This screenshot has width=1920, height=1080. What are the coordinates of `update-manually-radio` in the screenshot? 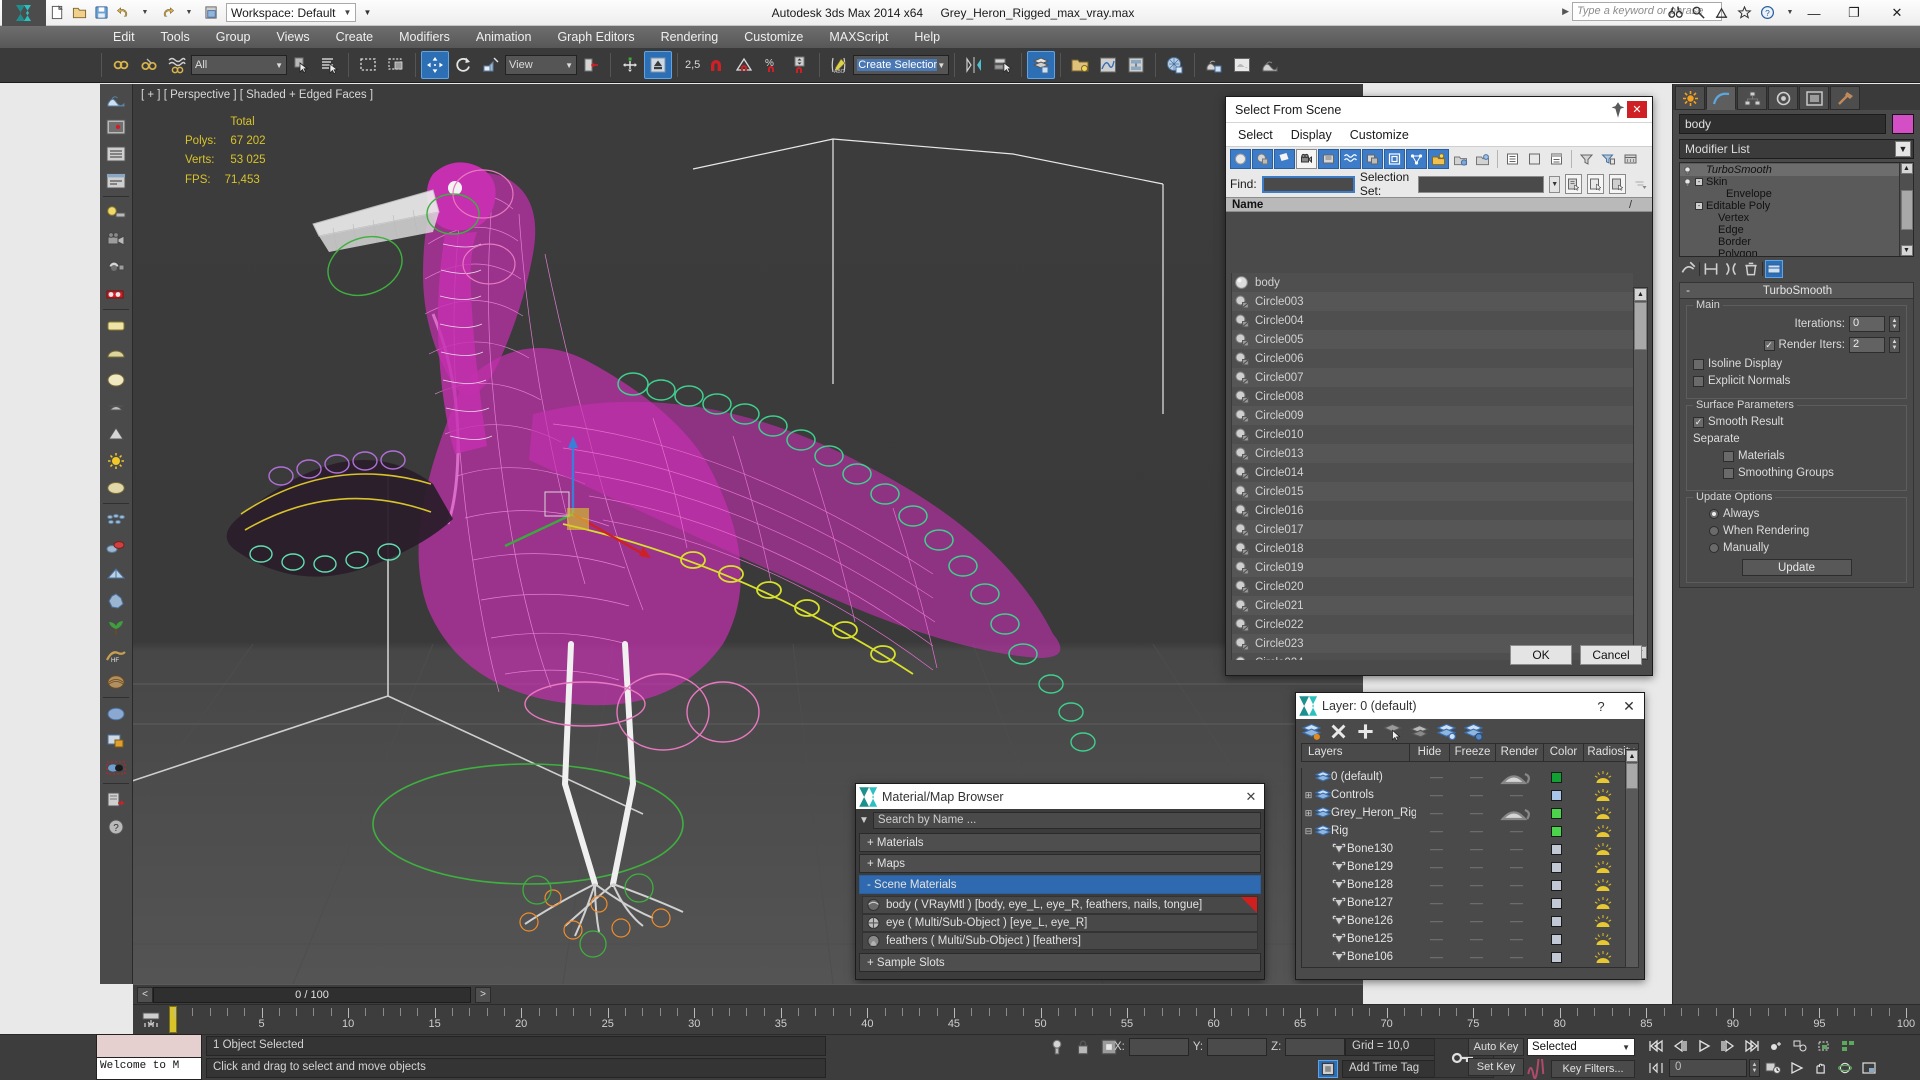 It's located at (1714, 548).